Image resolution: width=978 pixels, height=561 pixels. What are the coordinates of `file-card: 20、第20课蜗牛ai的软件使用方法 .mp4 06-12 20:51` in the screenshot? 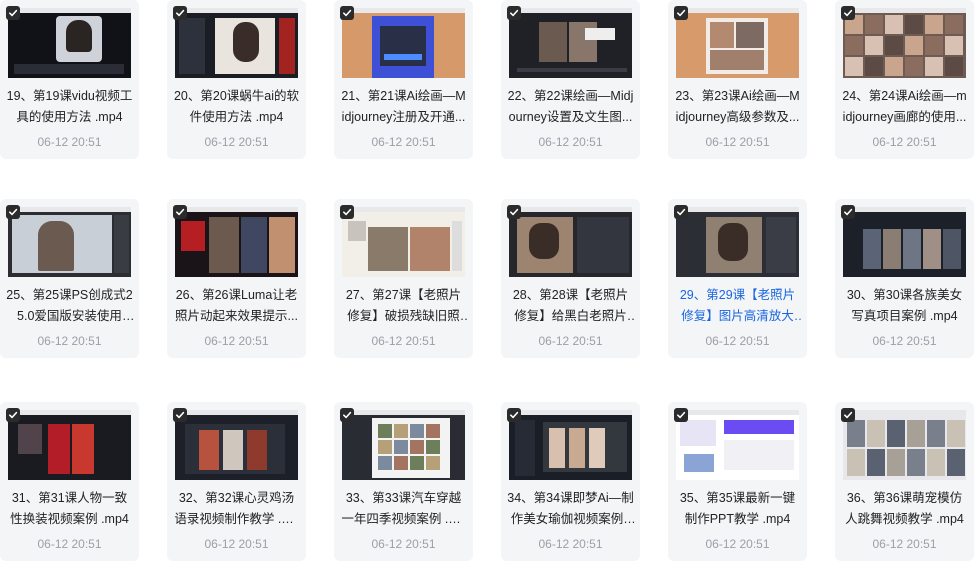 It's located at (236, 79).